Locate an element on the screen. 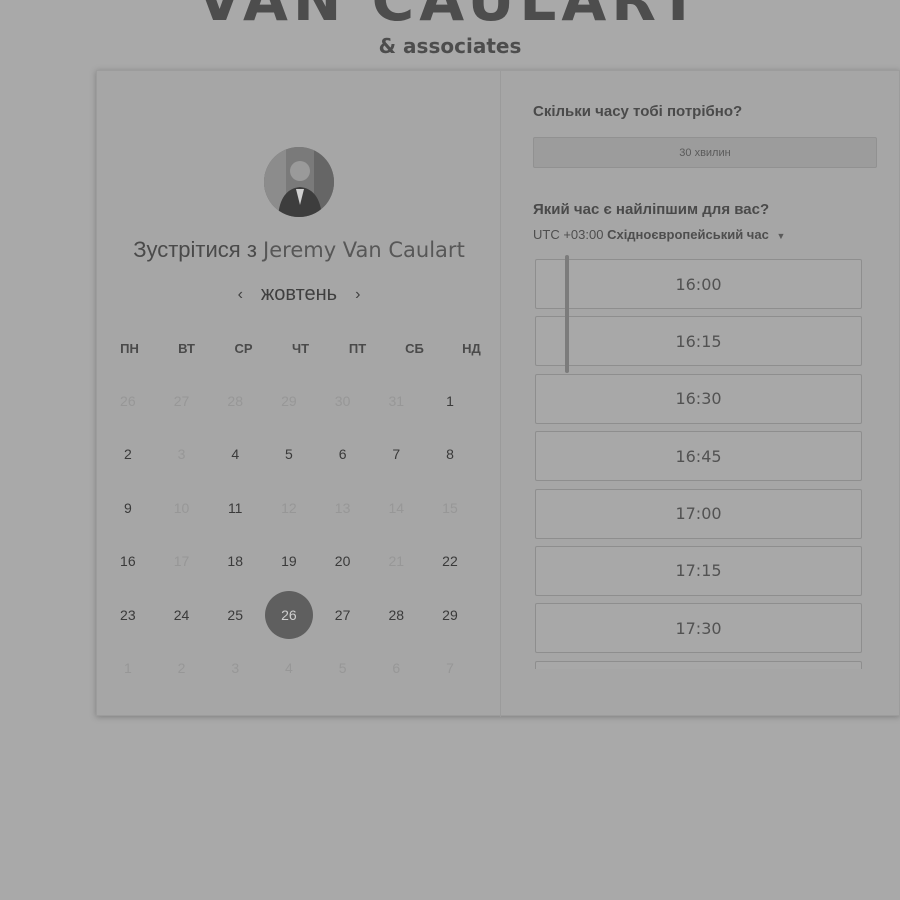  chevron-left-icon: ‹ is located at coordinates (240, 295).